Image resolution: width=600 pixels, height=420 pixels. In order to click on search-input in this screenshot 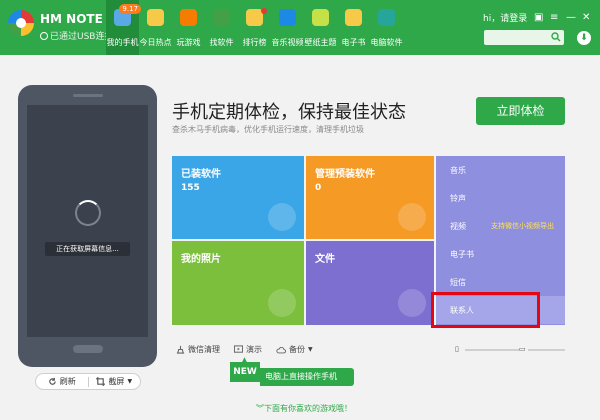, I will do `click(524, 37)`.